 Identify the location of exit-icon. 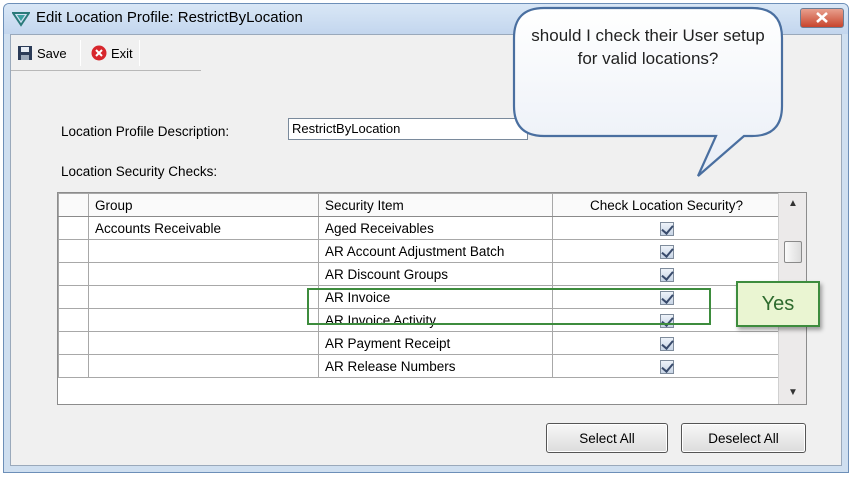
(99, 53).